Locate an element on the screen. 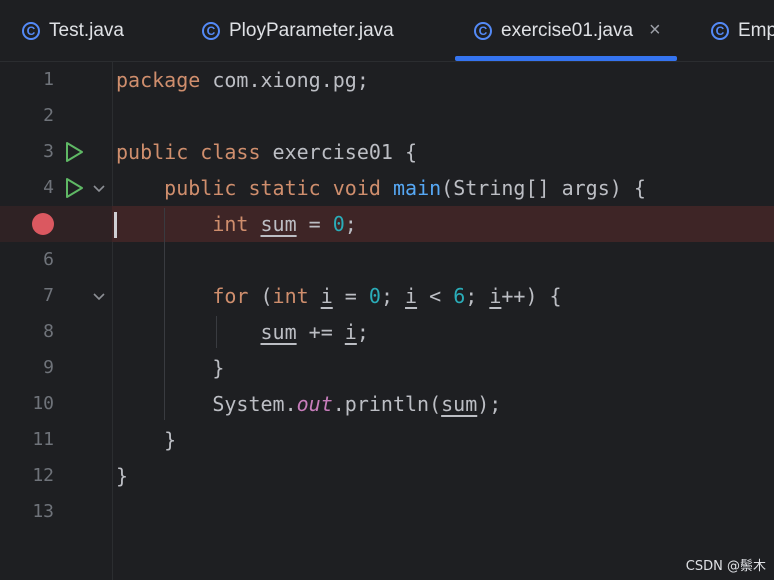  code-text: public class exercise01 { is located at coordinates (266, 152).